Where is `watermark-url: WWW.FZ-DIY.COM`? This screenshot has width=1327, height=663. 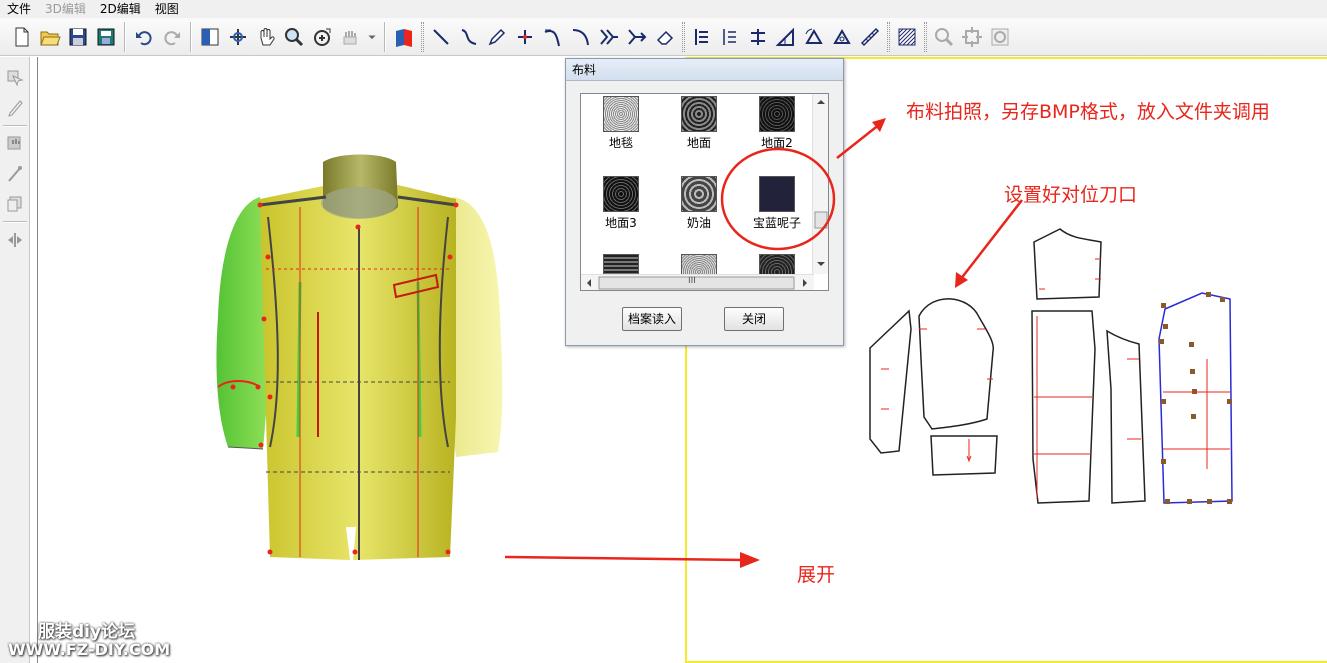
watermark-url: WWW.FZ-DIY.COM is located at coordinates (89, 649).